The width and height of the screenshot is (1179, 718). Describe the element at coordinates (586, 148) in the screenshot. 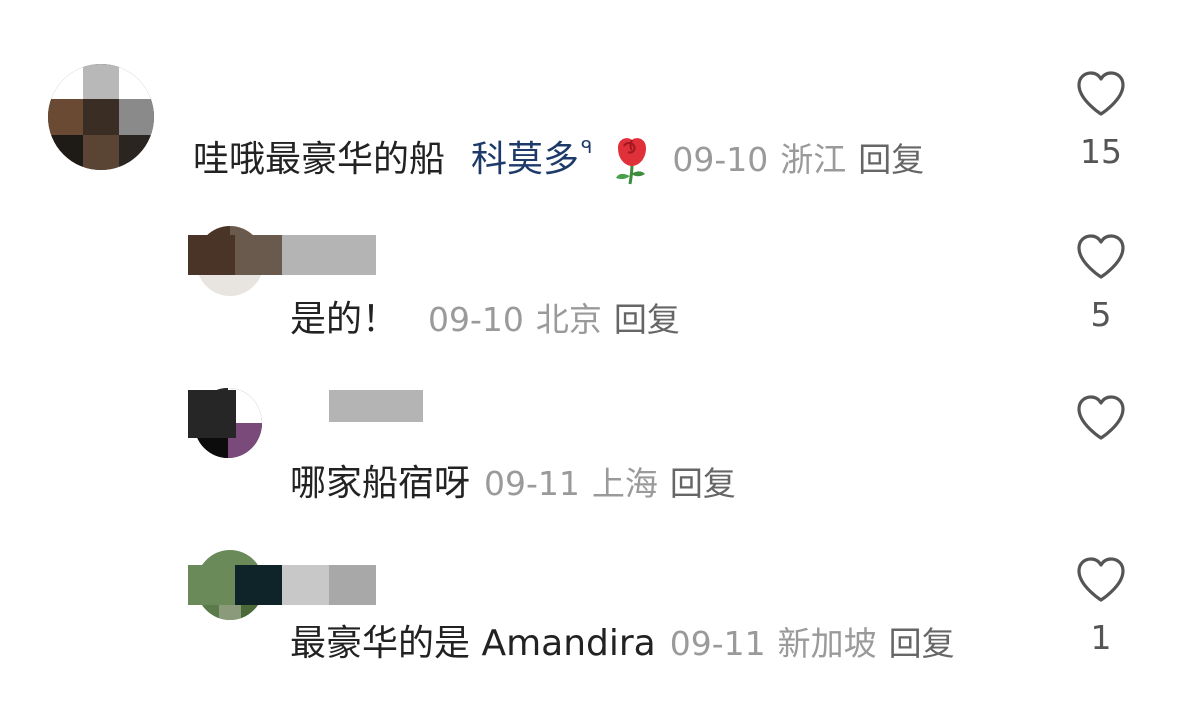

I see `search-icon: ᑫ` at that location.